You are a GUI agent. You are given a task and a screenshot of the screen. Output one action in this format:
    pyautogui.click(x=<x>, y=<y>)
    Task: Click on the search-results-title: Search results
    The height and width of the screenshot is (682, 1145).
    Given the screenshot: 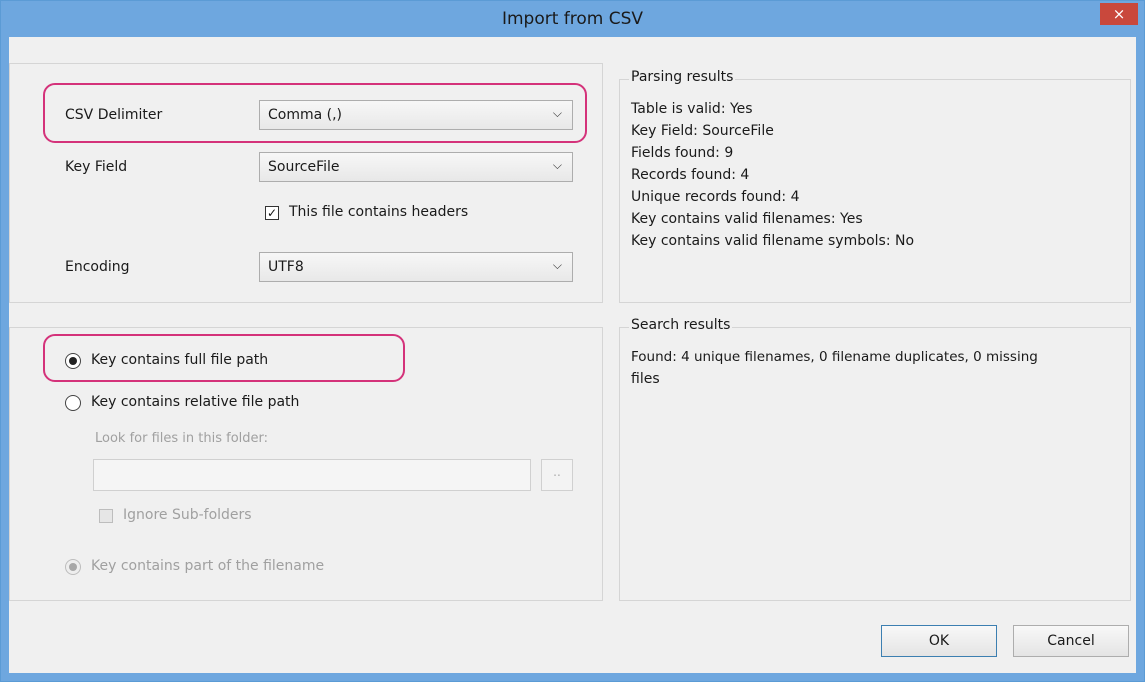 What is the action you would take?
    pyautogui.click(x=681, y=325)
    